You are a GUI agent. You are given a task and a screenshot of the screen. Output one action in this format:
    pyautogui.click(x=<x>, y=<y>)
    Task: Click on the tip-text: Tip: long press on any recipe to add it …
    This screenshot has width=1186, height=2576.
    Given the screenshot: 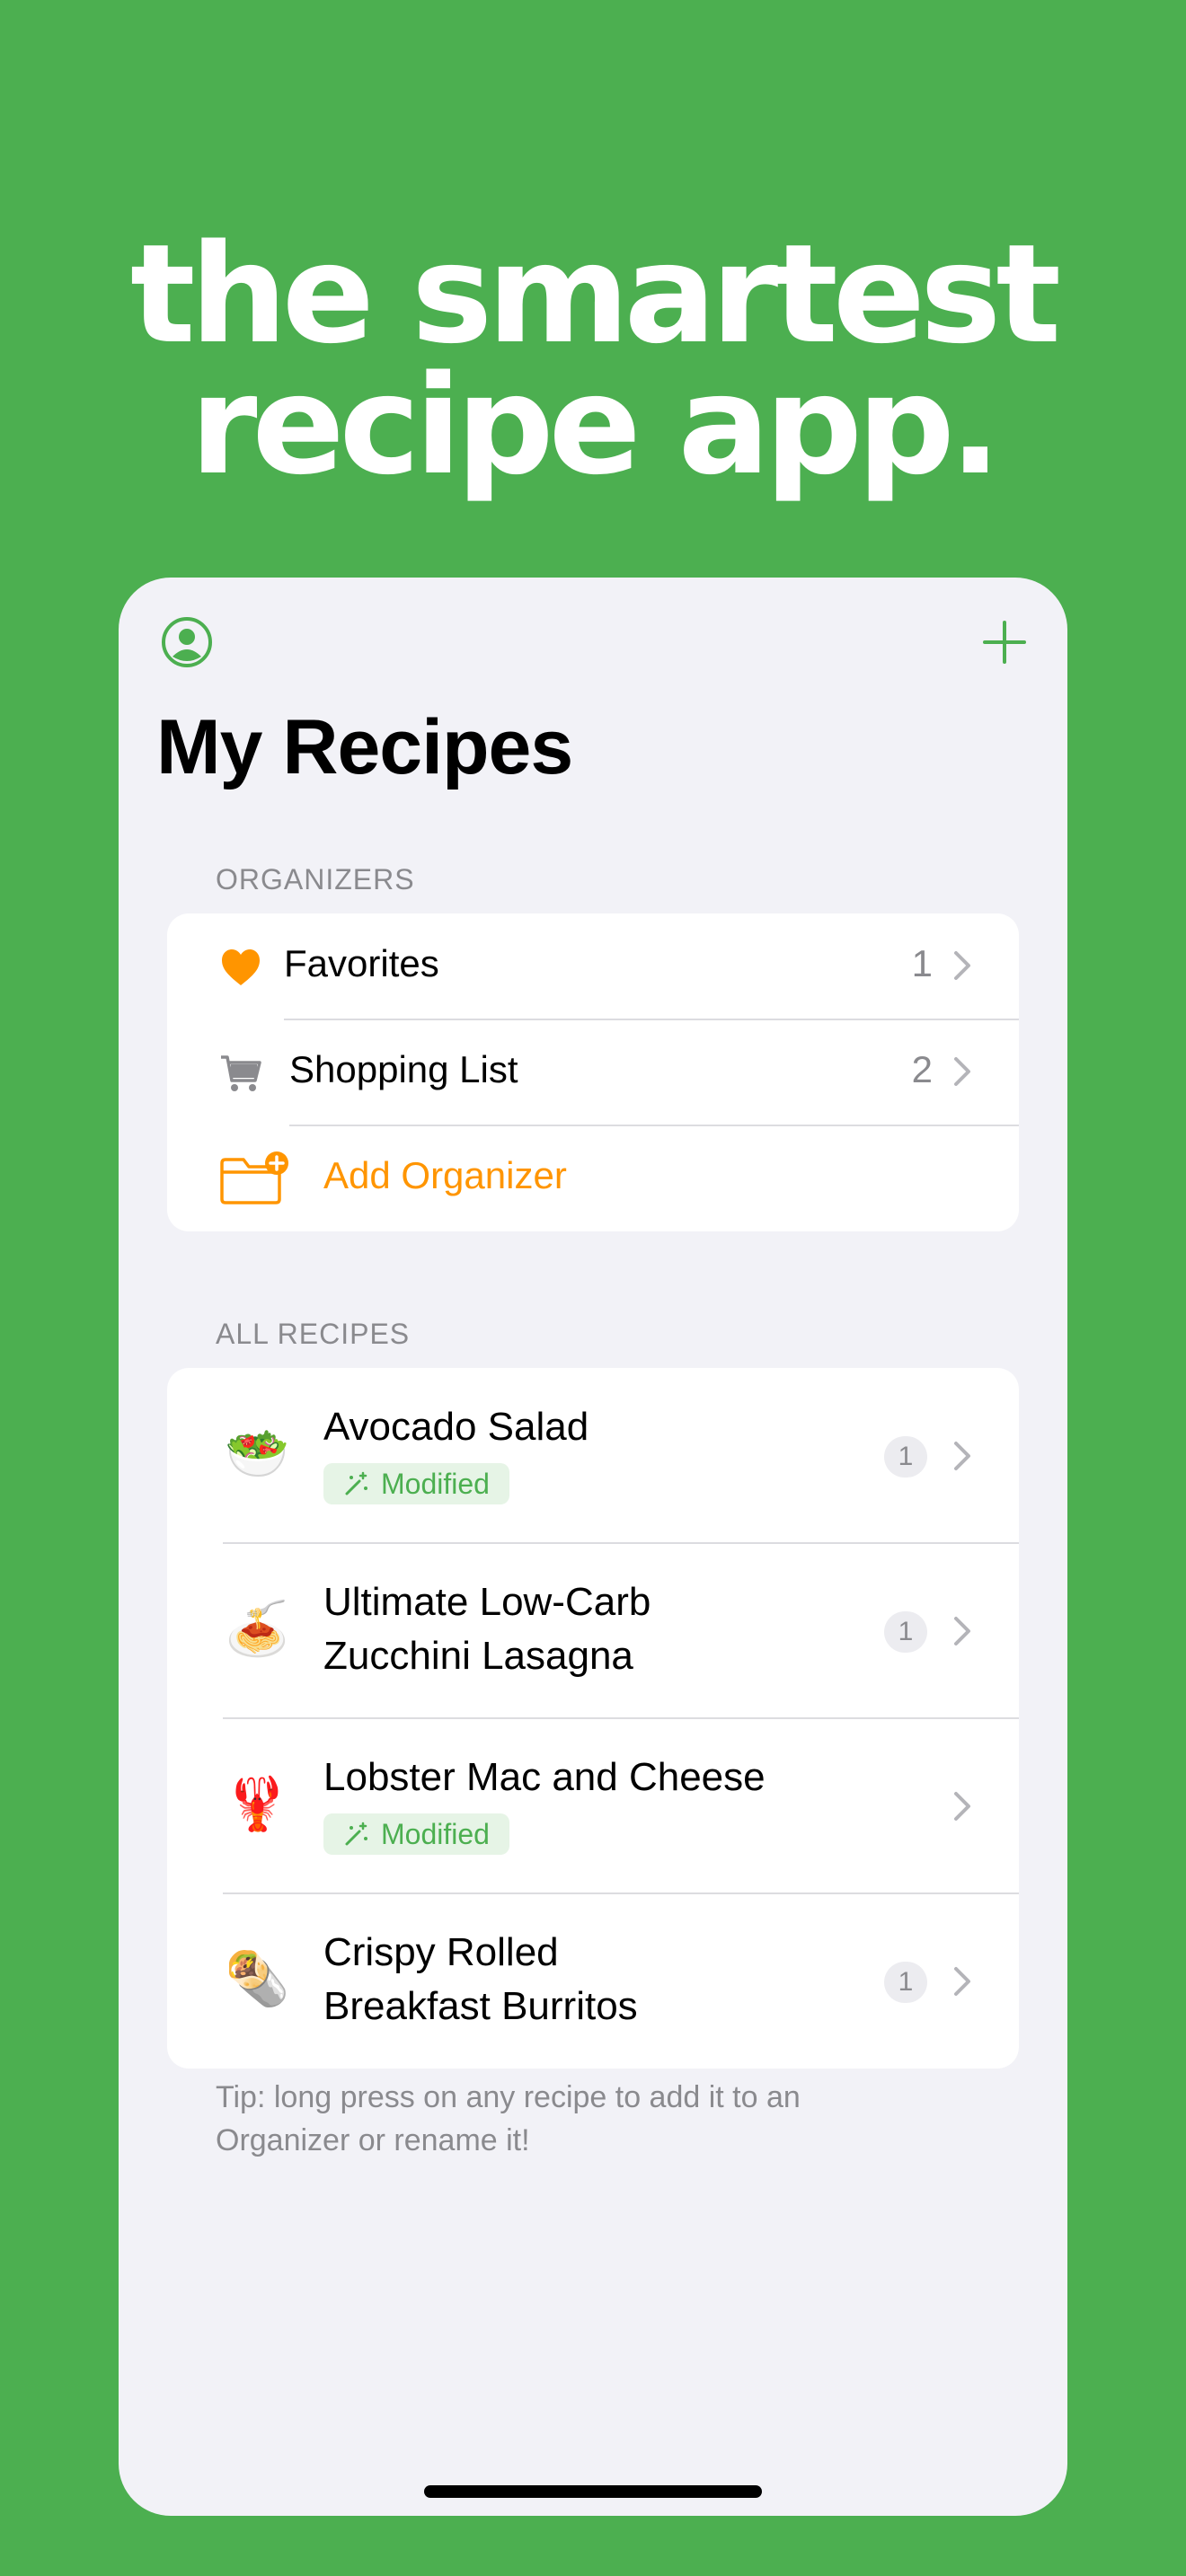 What is the action you would take?
    pyautogui.click(x=508, y=2118)
    